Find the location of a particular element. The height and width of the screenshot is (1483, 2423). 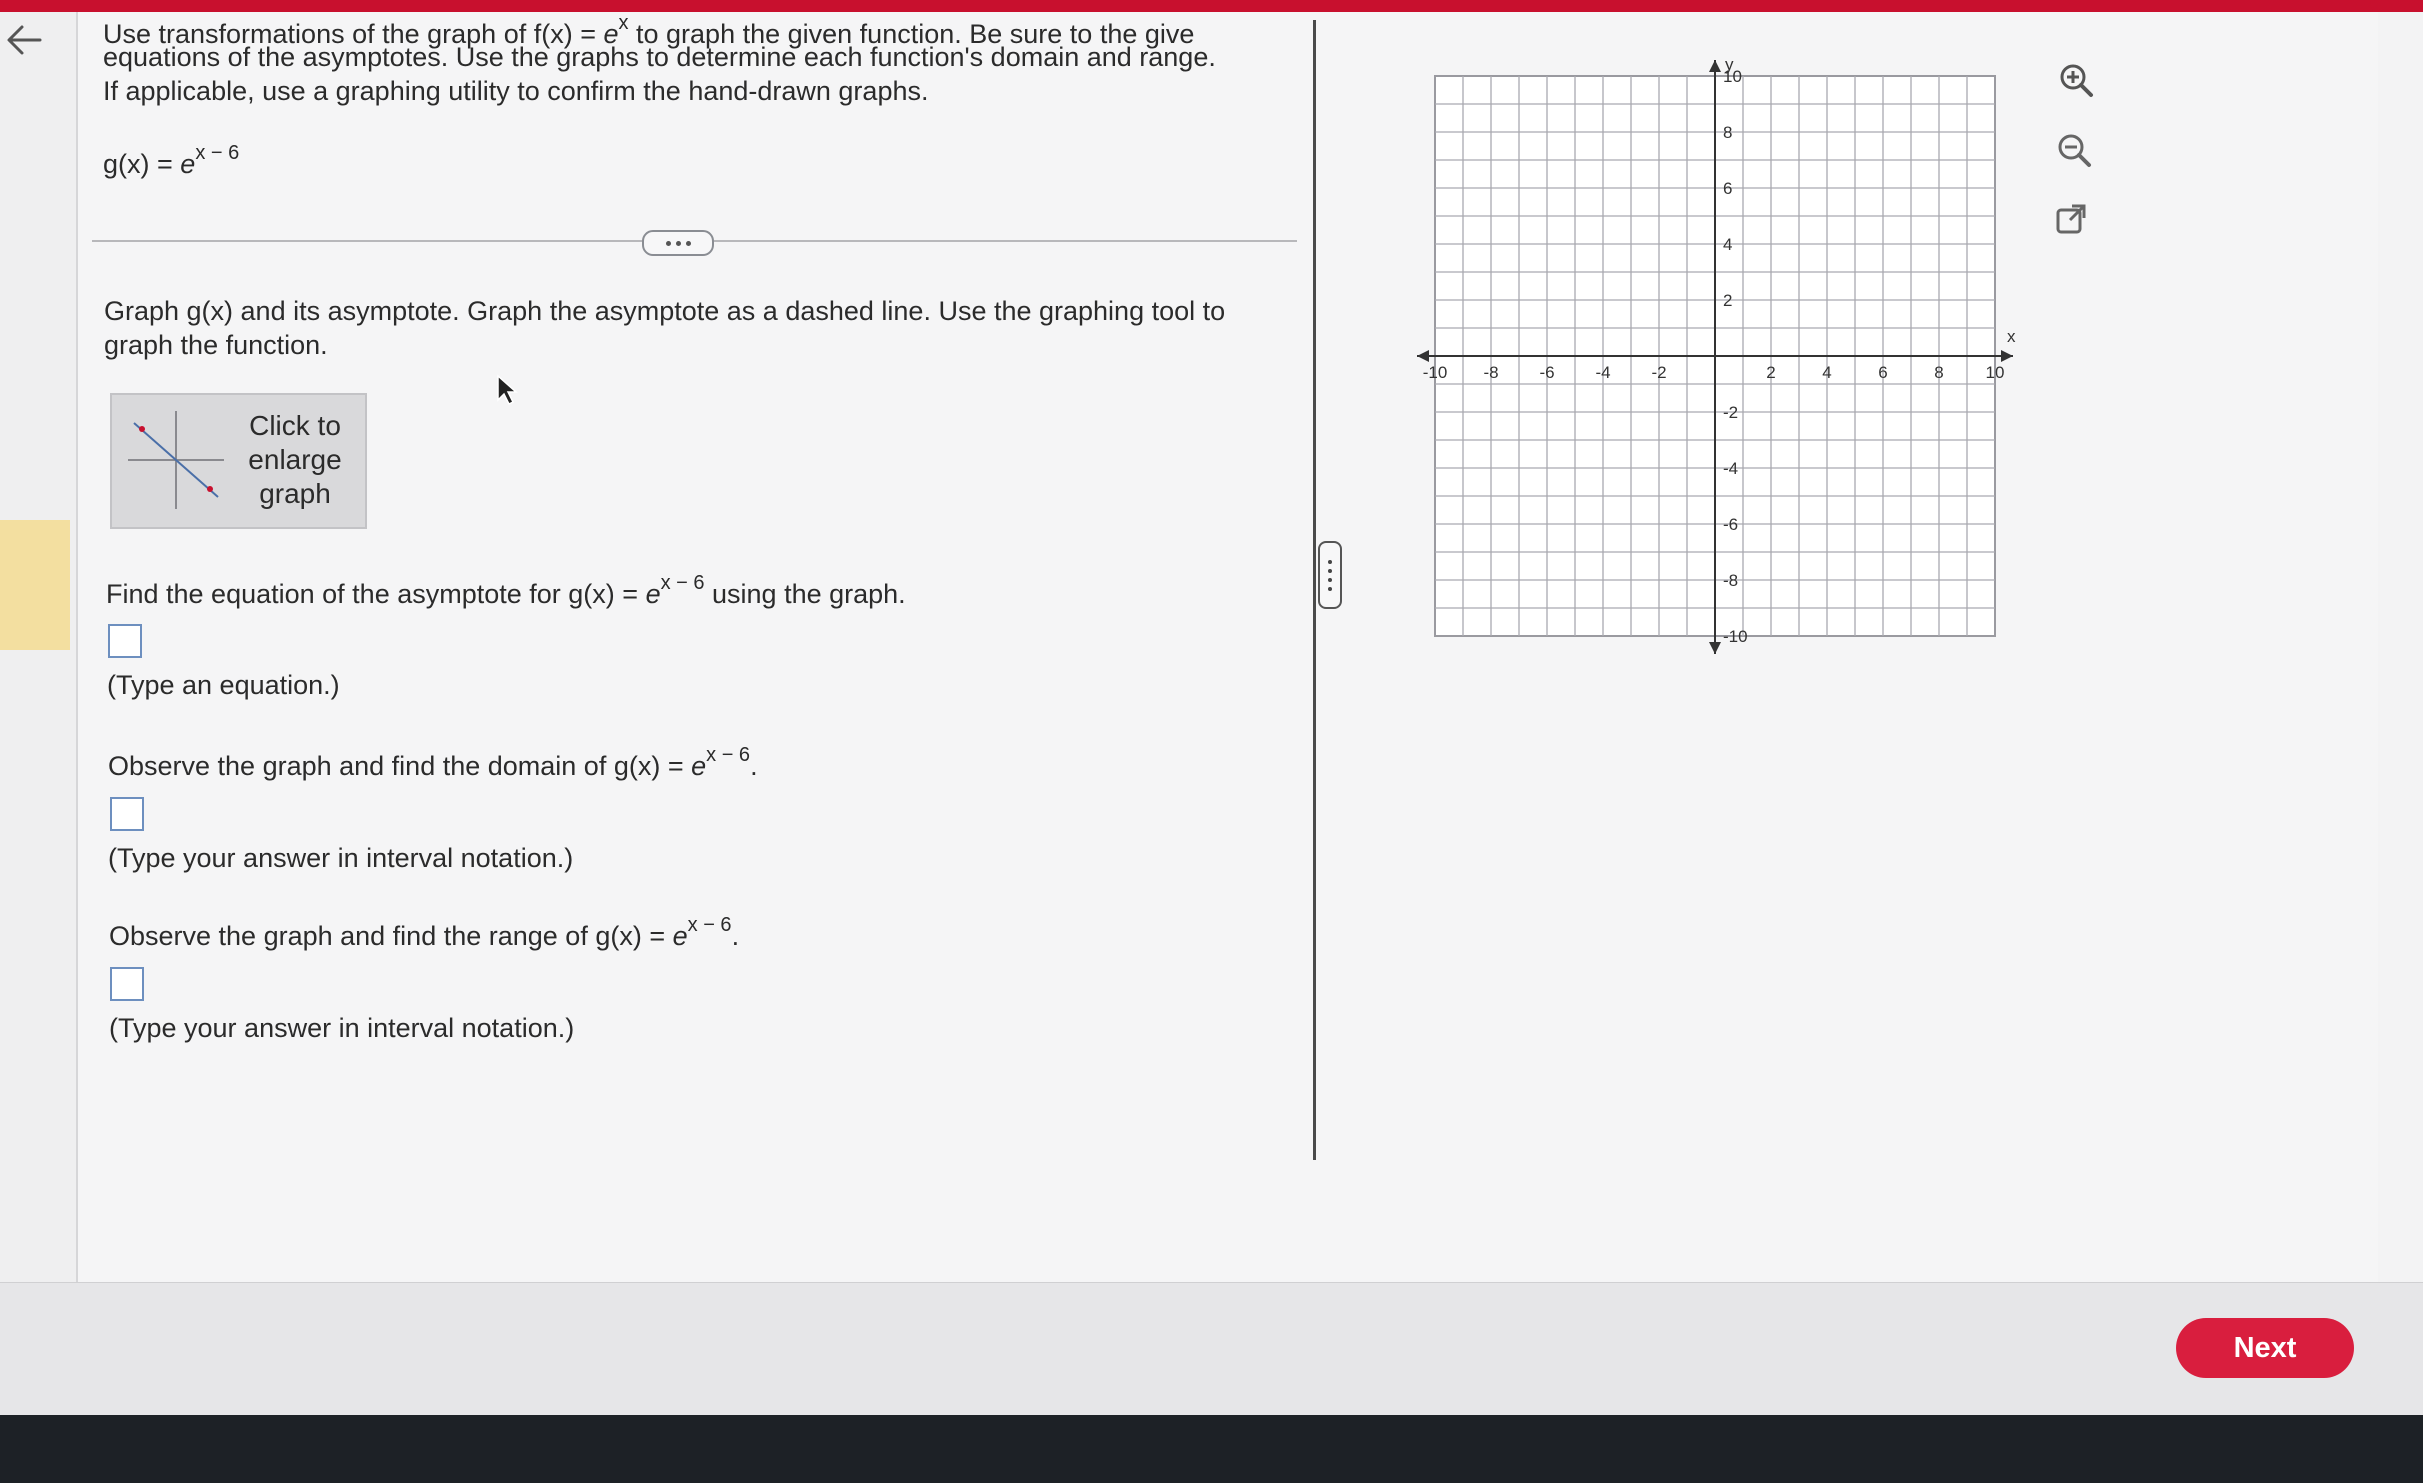

enlarge-graph-button: Click to enlarge graph is located at coordinates (238, 461).